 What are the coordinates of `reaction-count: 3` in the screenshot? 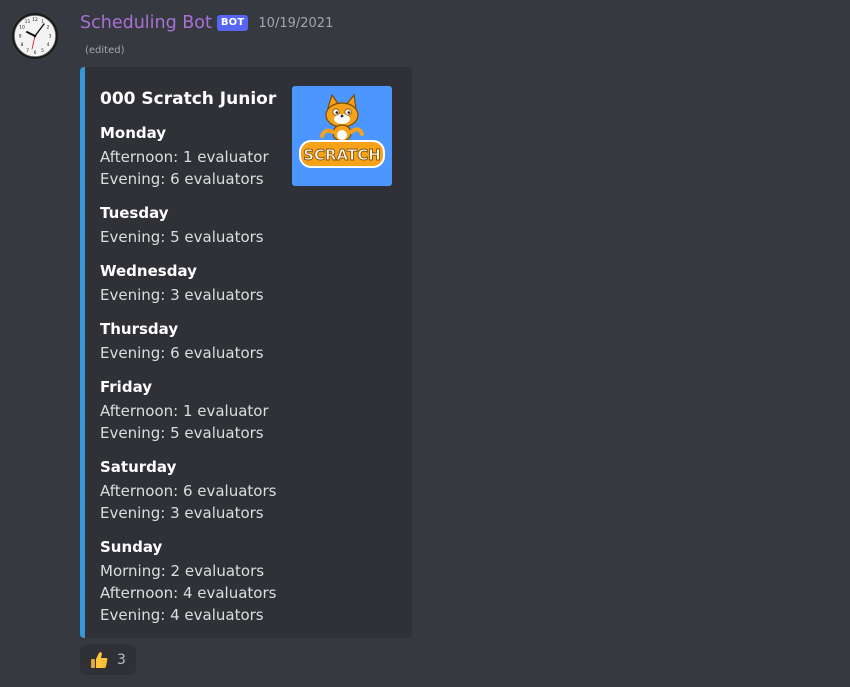 It's located at (121, 659).